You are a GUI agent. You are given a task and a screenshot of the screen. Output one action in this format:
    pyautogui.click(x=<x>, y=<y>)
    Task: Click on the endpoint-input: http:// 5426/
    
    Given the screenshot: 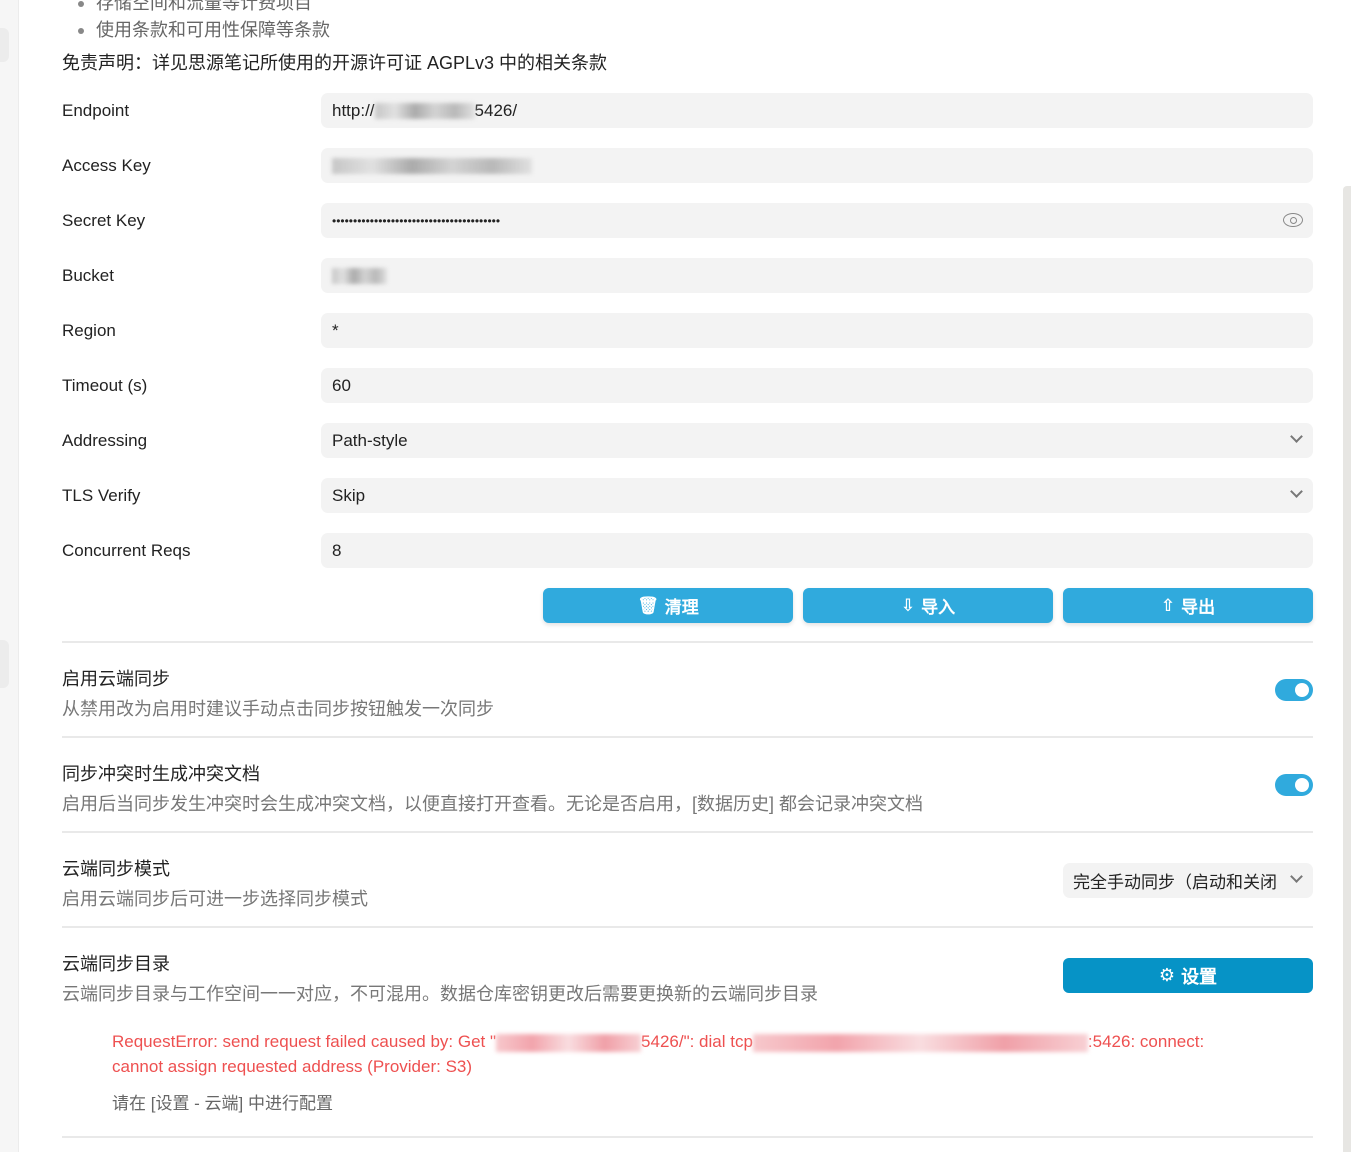 What is the action you would take?
    pyautogui.click(x=817, y=110)
    